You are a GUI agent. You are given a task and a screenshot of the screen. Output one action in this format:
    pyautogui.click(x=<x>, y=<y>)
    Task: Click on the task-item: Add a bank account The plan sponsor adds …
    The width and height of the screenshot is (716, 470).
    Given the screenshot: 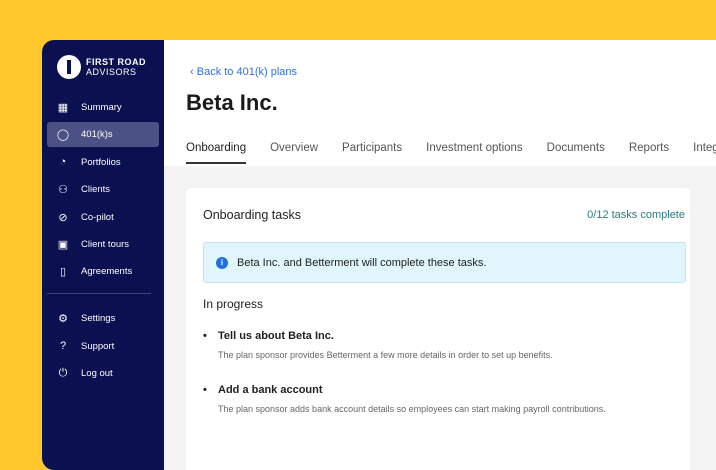 What is the action you would take?
    pyautogui.click(x=404, y=399)
    